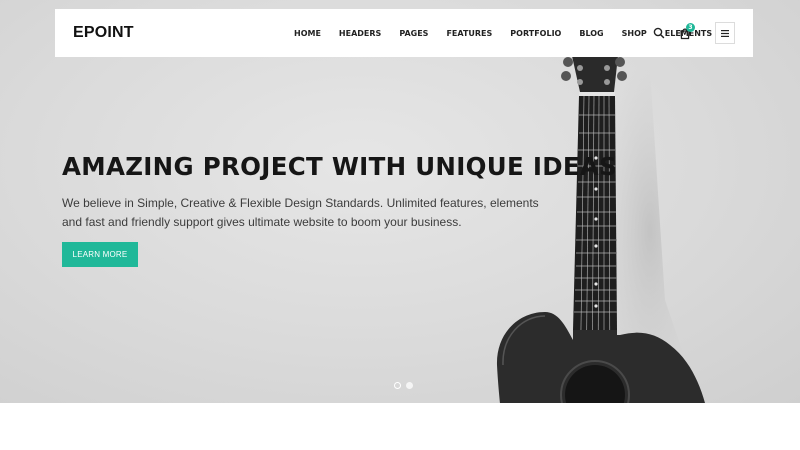 This screenshot has width=800, height=450. What do you see at coordinates (634, 33) in the screenshot?
I see `nav-item-shop: SHOP` at bounding box center [634, 33].